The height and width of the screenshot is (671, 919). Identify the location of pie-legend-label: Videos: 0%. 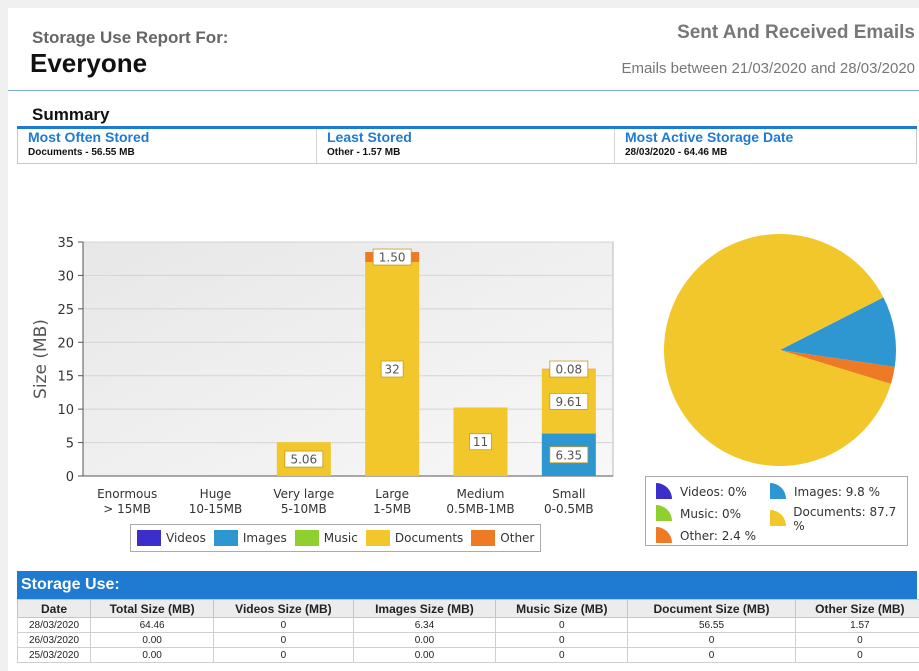
(713, 492).